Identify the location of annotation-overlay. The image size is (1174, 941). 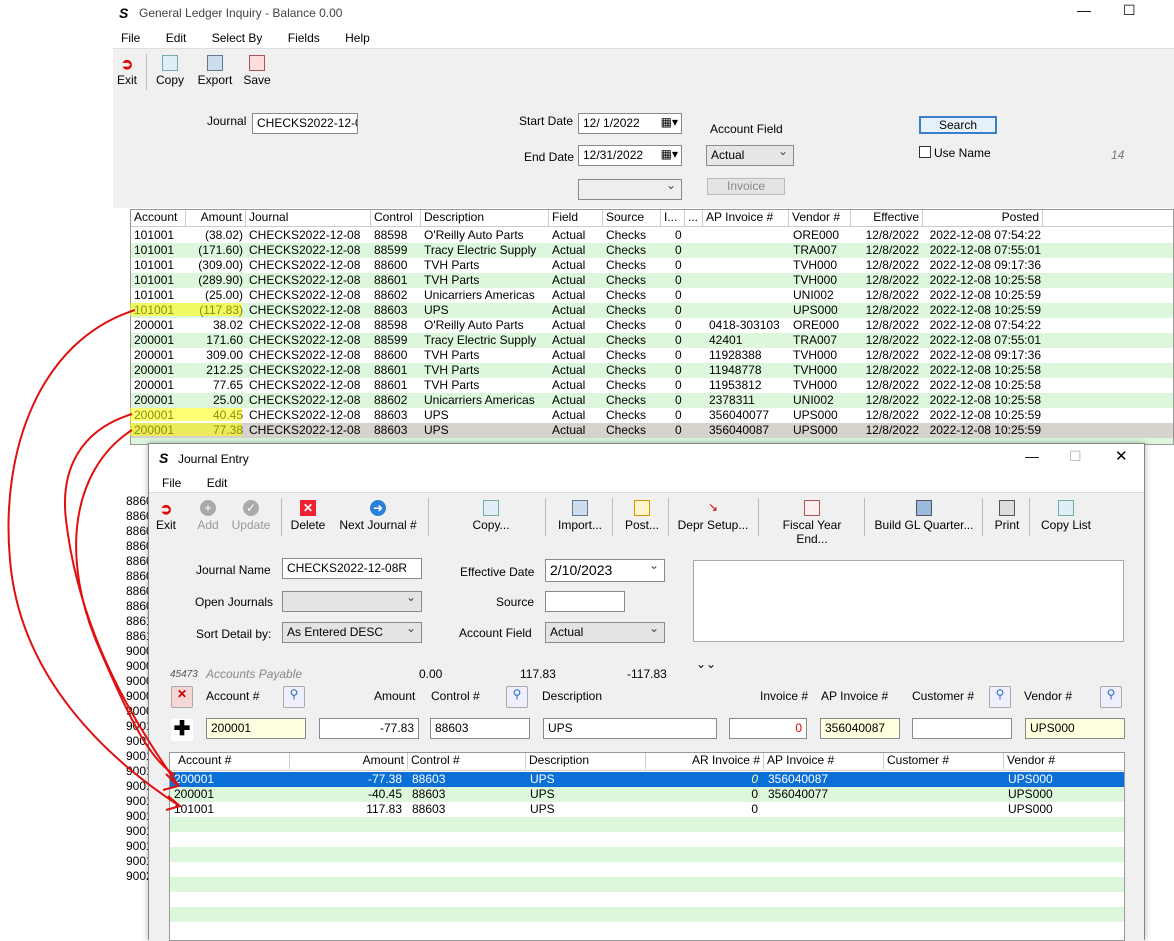
(124, 557).